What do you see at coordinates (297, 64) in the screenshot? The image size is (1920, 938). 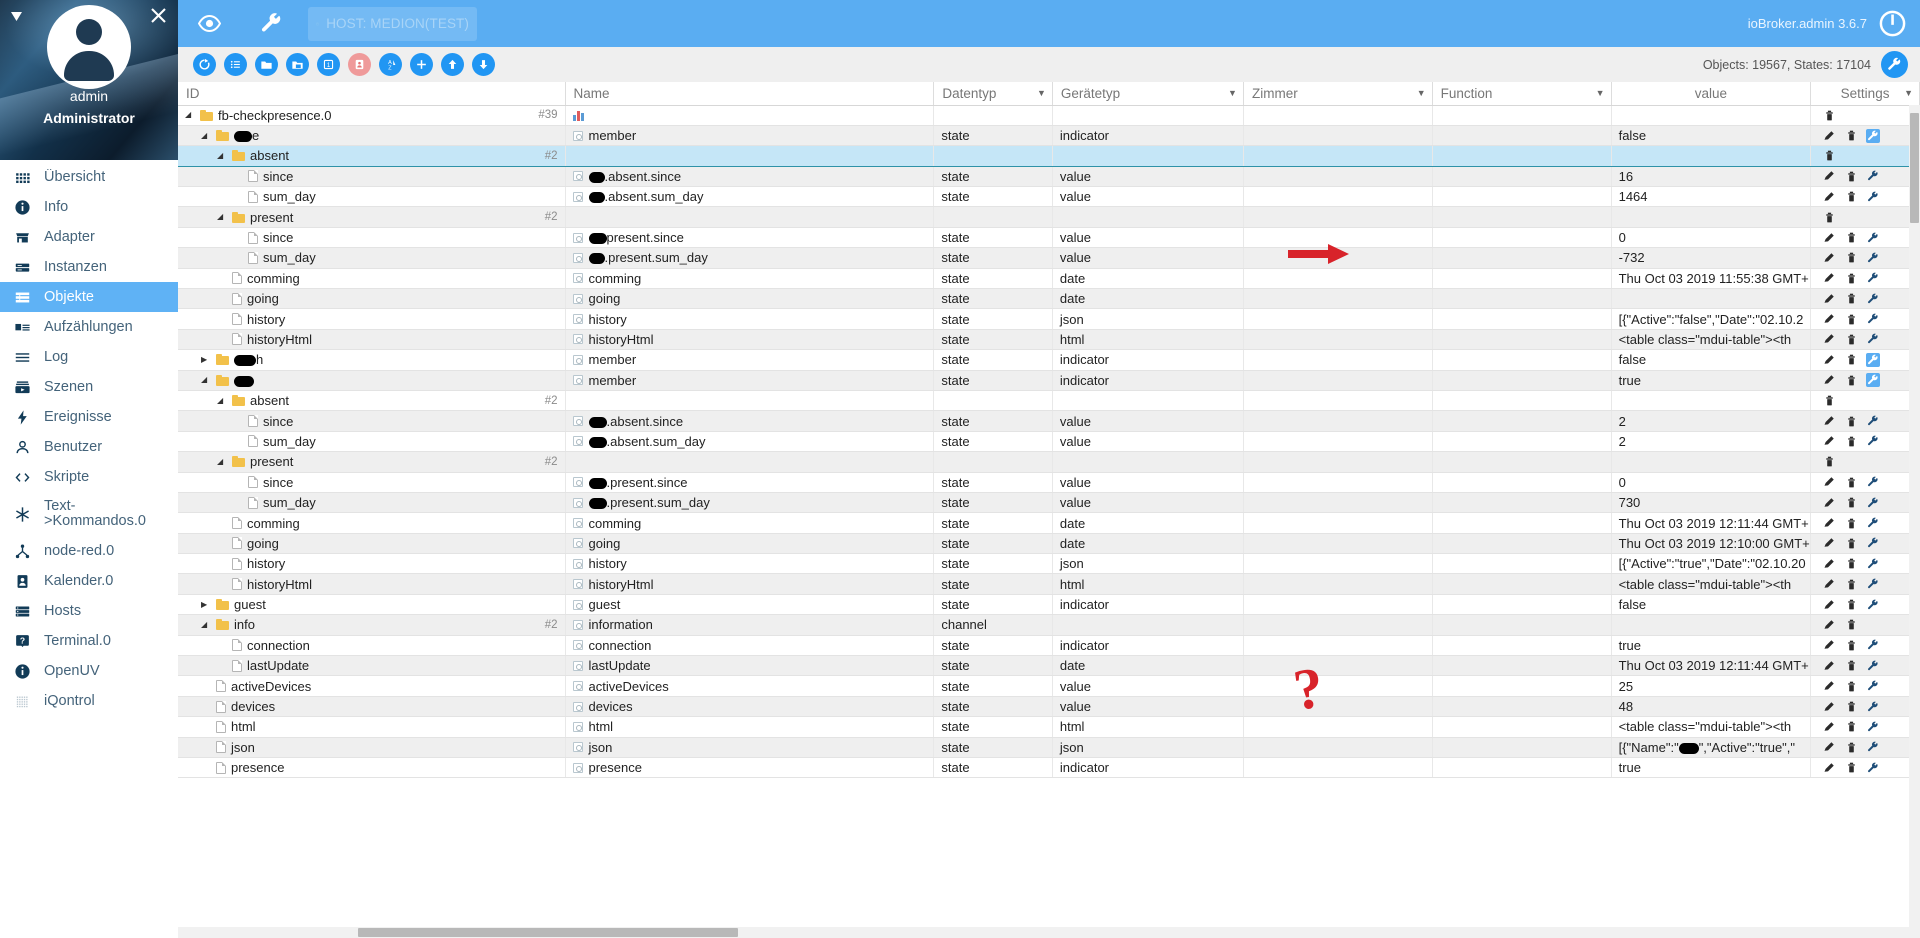 I see `collapse-all-button` at bounding box center [297, 64].